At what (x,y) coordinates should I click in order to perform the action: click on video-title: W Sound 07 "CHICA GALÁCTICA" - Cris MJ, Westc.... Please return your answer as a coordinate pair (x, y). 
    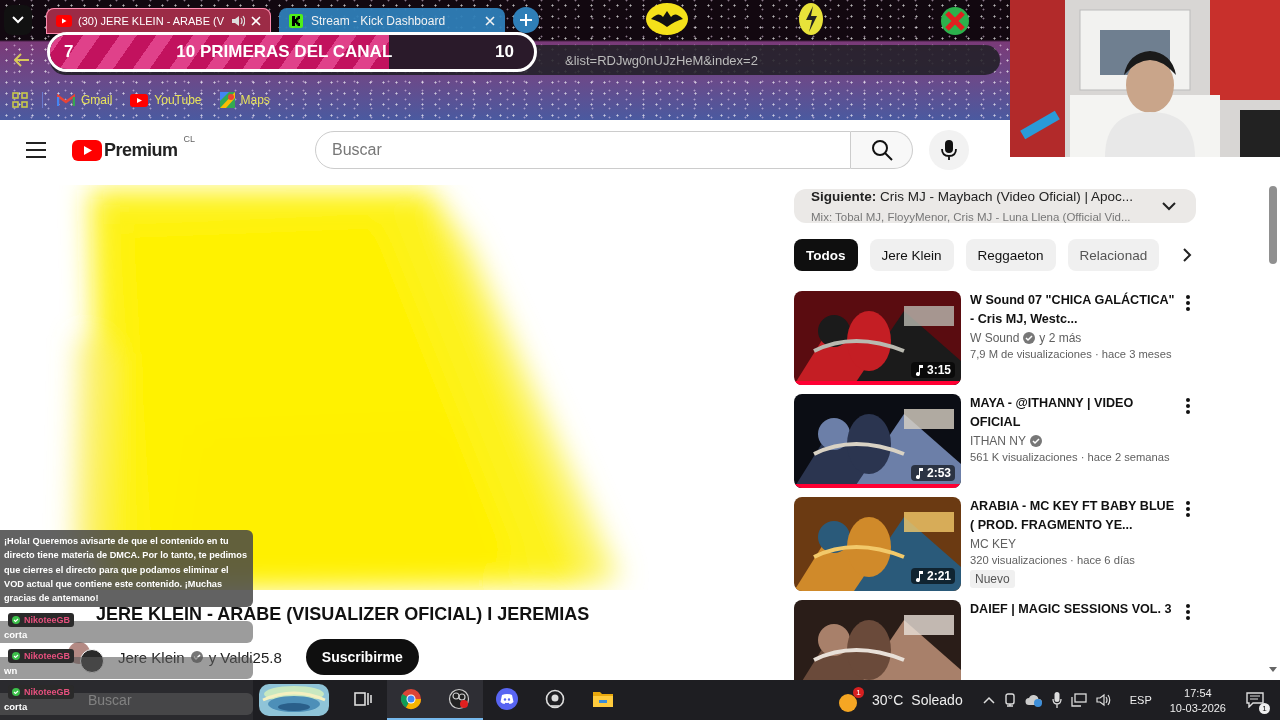
    Looking at the image, I should click on (1072, 310).